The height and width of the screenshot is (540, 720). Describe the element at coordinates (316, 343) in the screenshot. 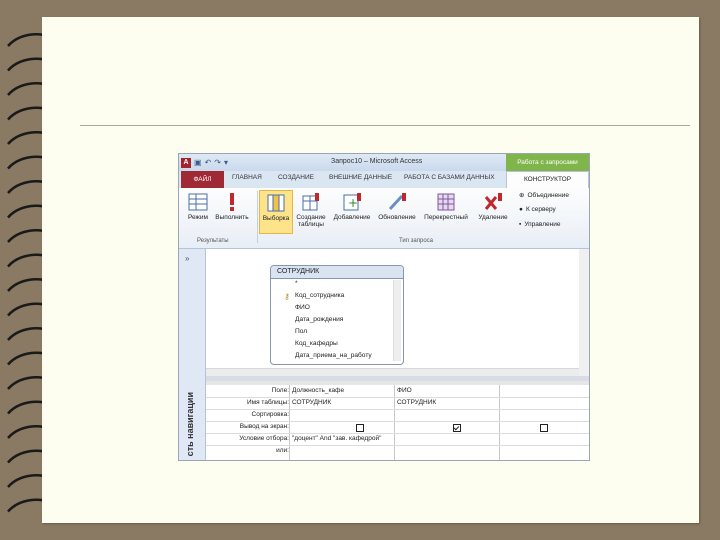

I see `field-item: Код_кафедры` at that location.